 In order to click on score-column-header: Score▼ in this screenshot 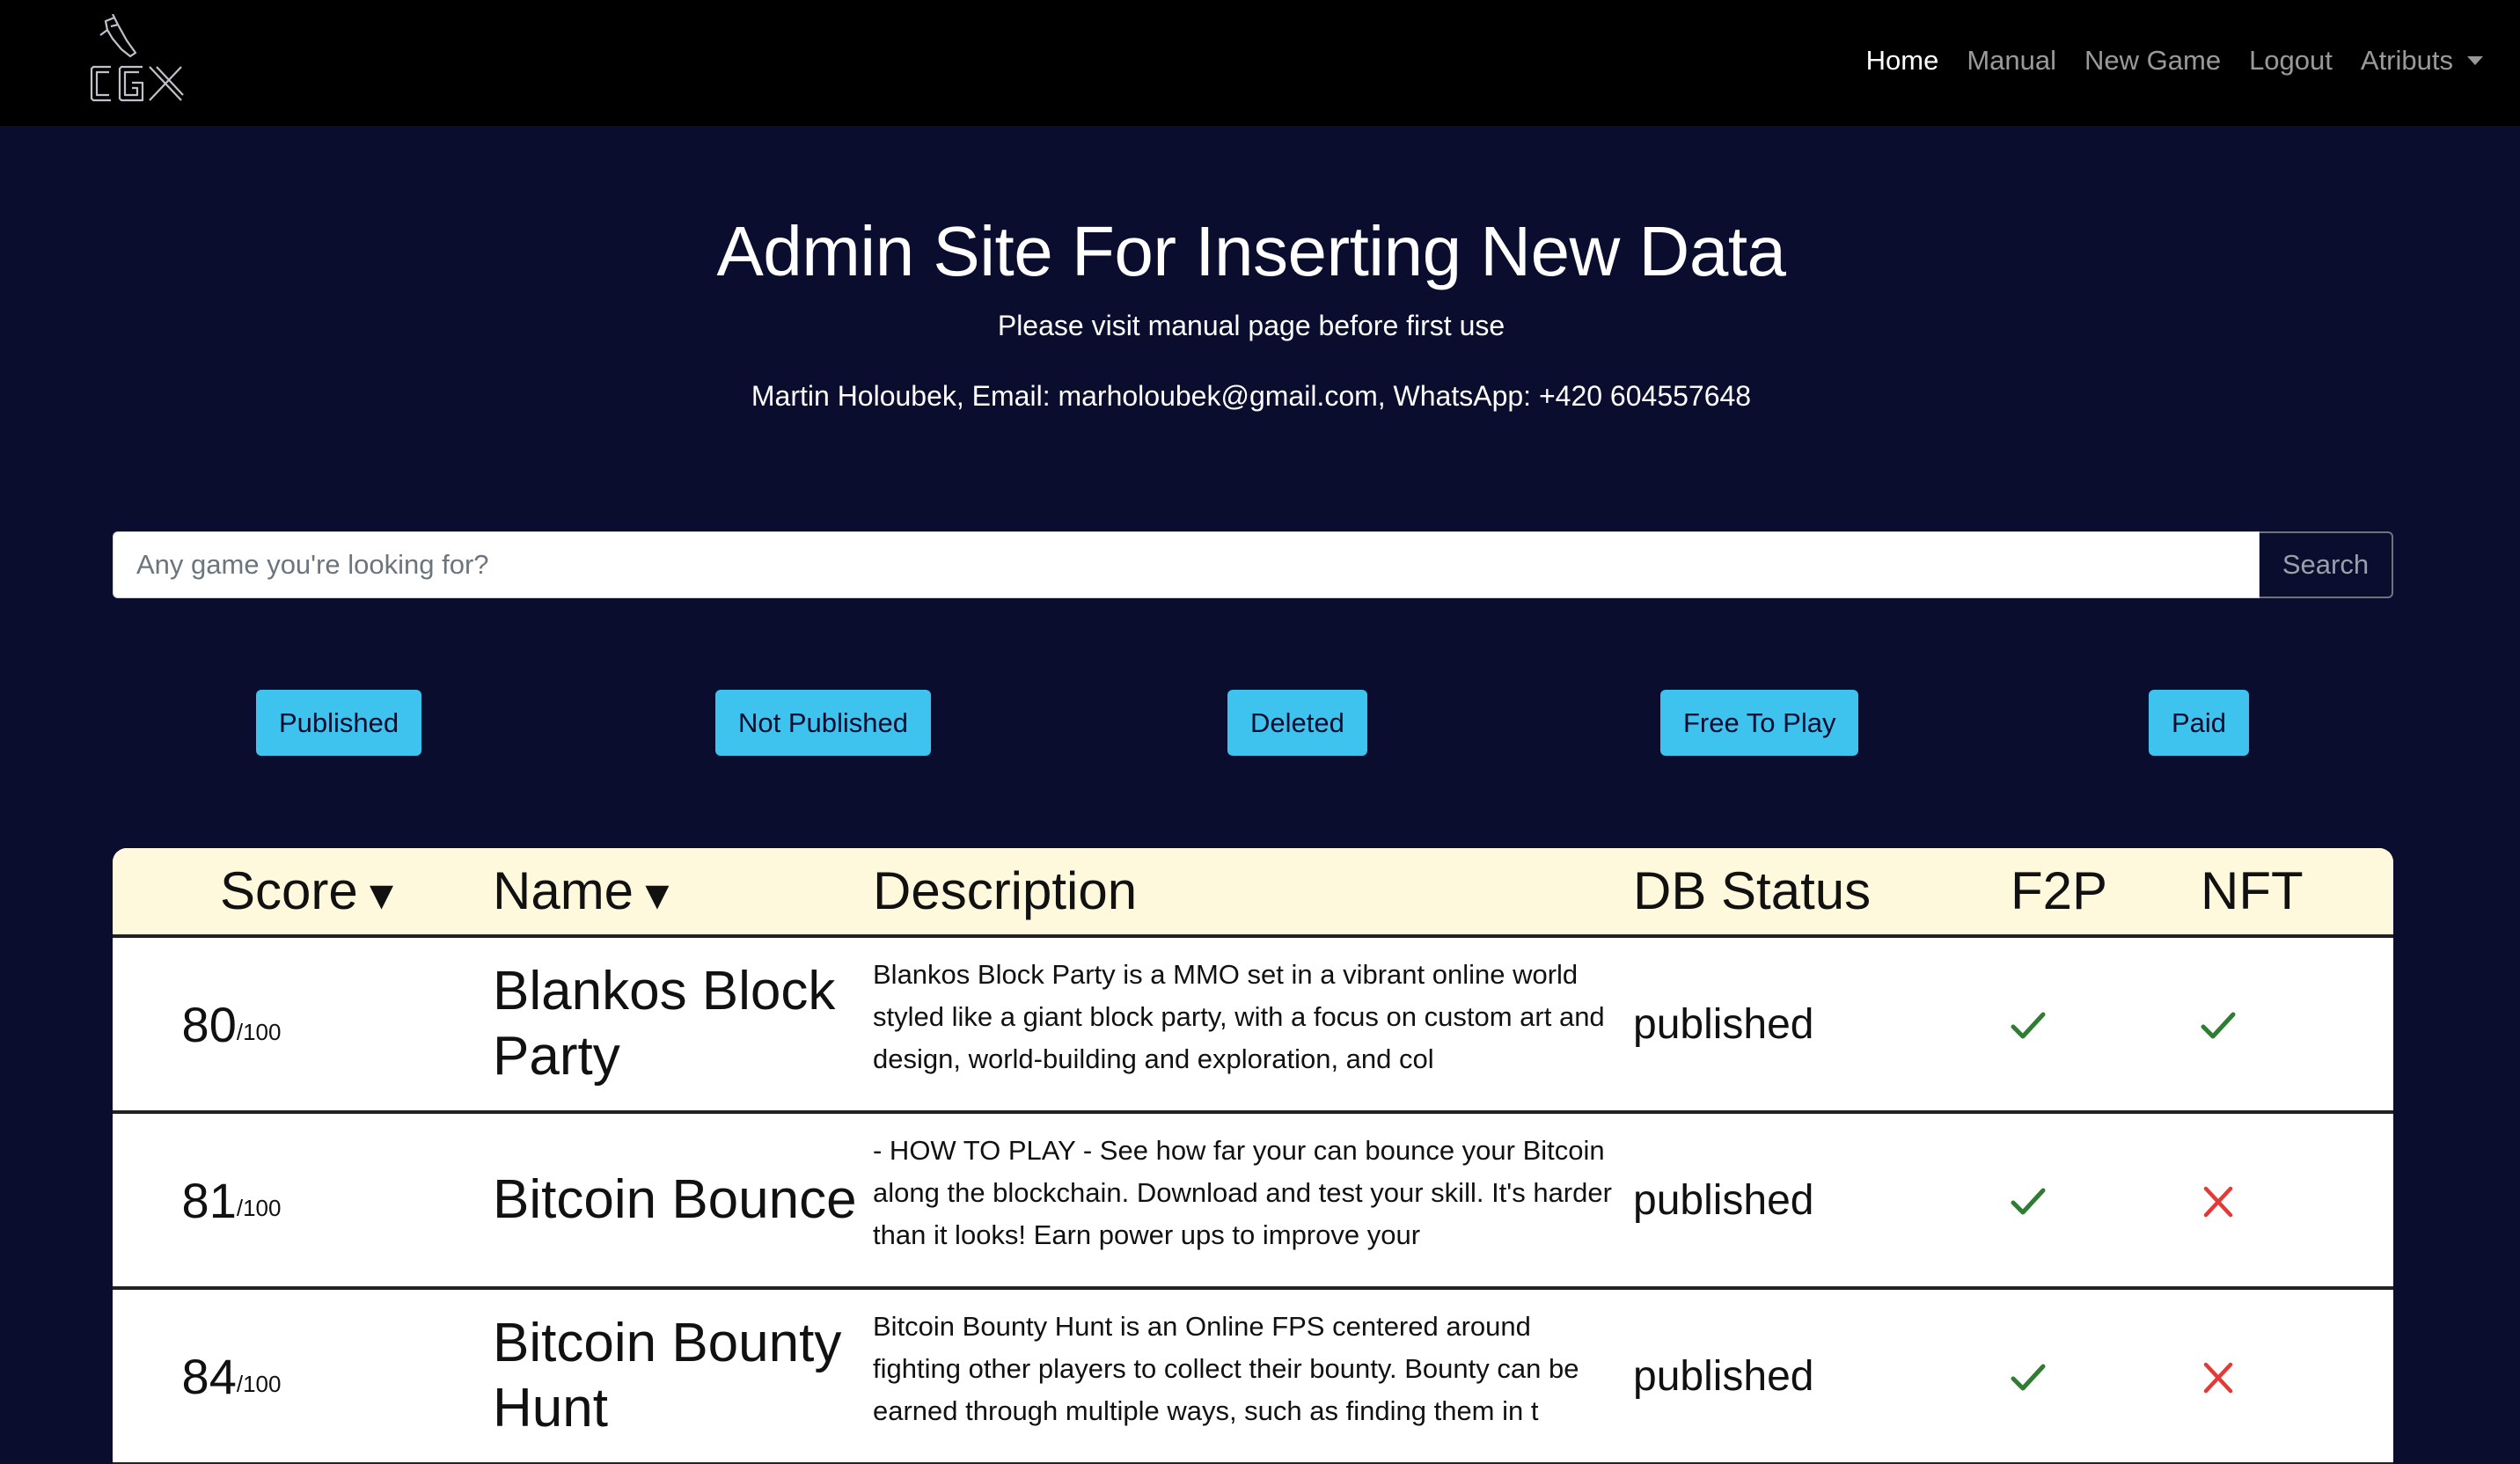, I will do `click(310, 891)`.